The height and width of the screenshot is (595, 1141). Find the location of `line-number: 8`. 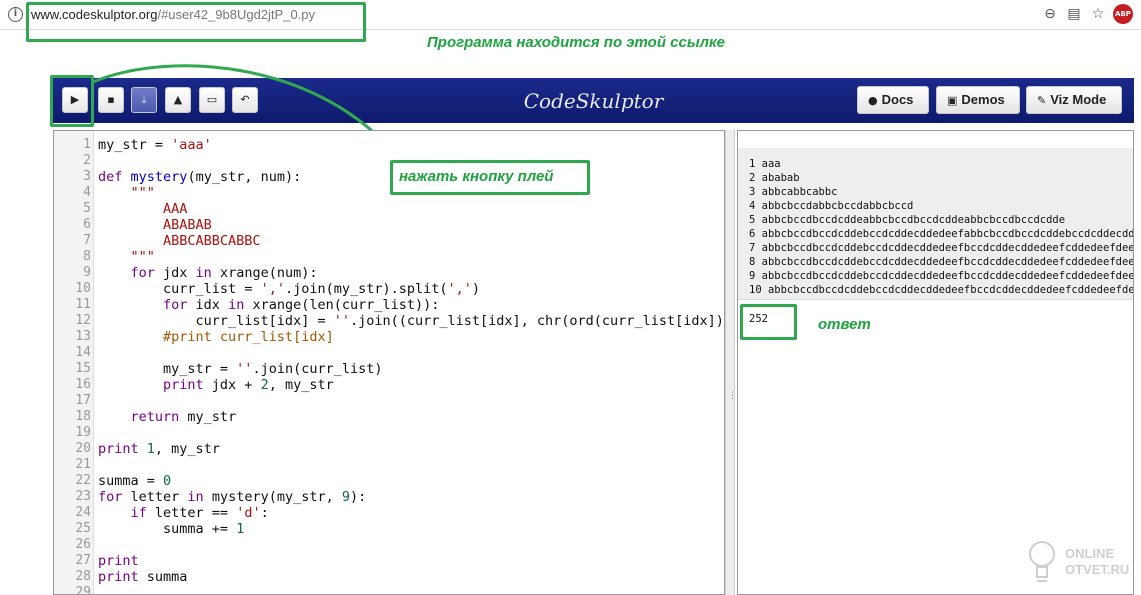

line-number: 8 is located at coordinates (87, 256).